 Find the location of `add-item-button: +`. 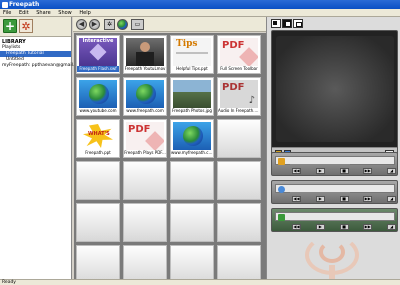

add-item-button: + is located at coordinates (10, 26).